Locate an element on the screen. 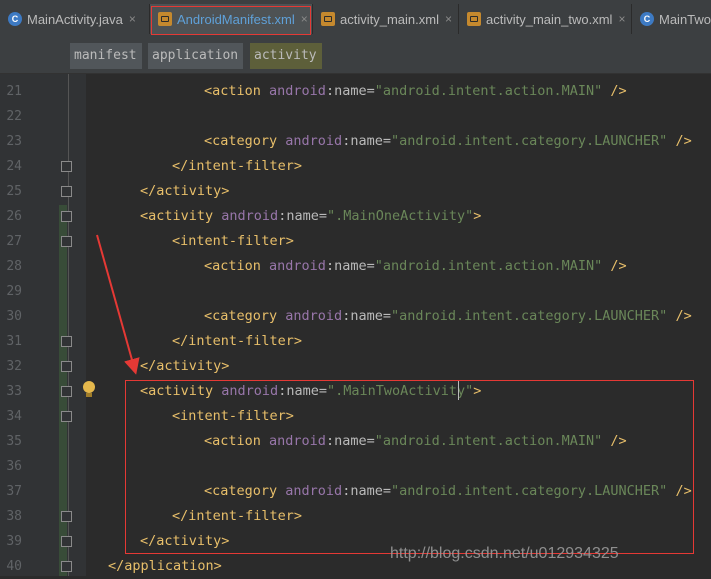  tab-activity-main-xml: activity_main.xml × is located at coordinates (386, 19).